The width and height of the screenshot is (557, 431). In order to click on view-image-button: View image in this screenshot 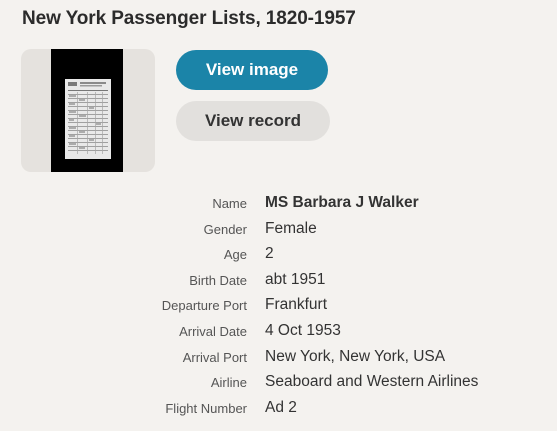, I will do `click(252, 70)`.